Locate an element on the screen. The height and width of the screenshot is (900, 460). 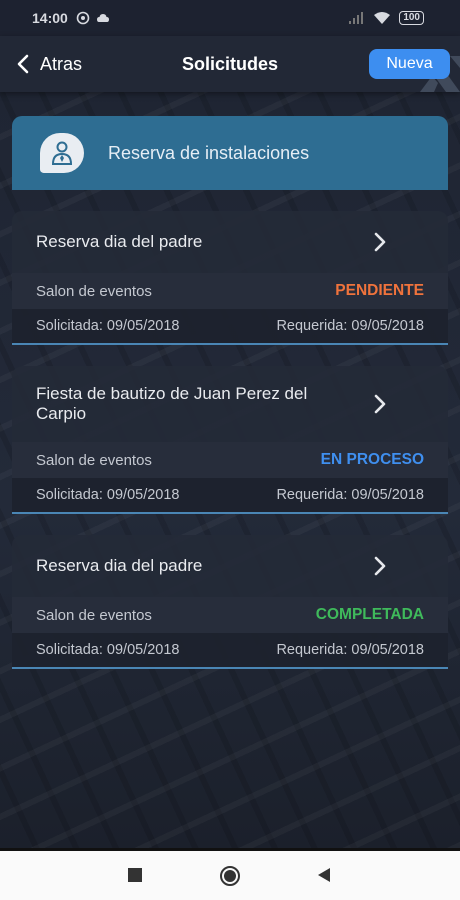
notification-icons is located at coordinates (93, 18).